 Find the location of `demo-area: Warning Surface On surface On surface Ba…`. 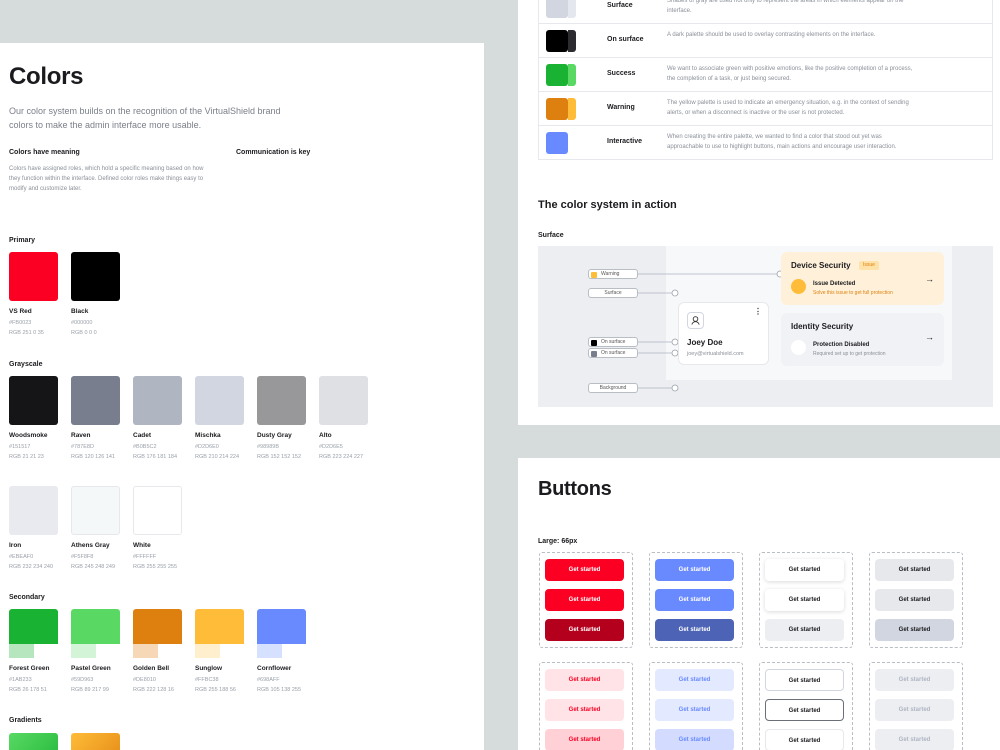

demo-area: Warning Surface On surface On surface Ba… is located at coordinates (765, 326).